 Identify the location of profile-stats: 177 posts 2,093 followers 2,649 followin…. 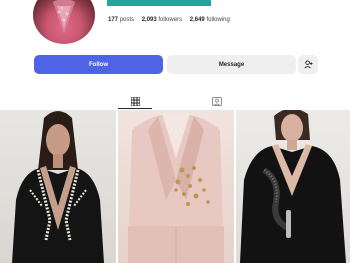
(172, 20).